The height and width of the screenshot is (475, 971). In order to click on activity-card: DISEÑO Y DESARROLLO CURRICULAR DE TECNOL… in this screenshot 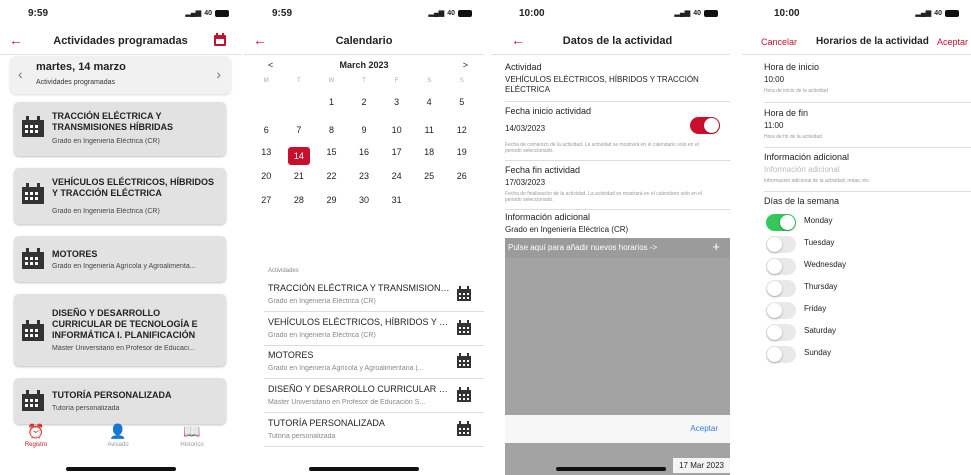, I will do `click(120, 330)`.